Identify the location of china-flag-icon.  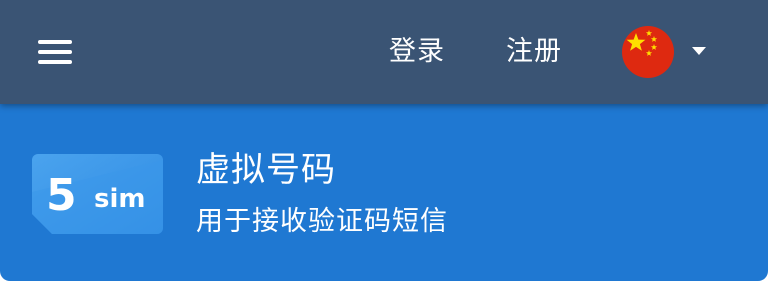
(648, 52).